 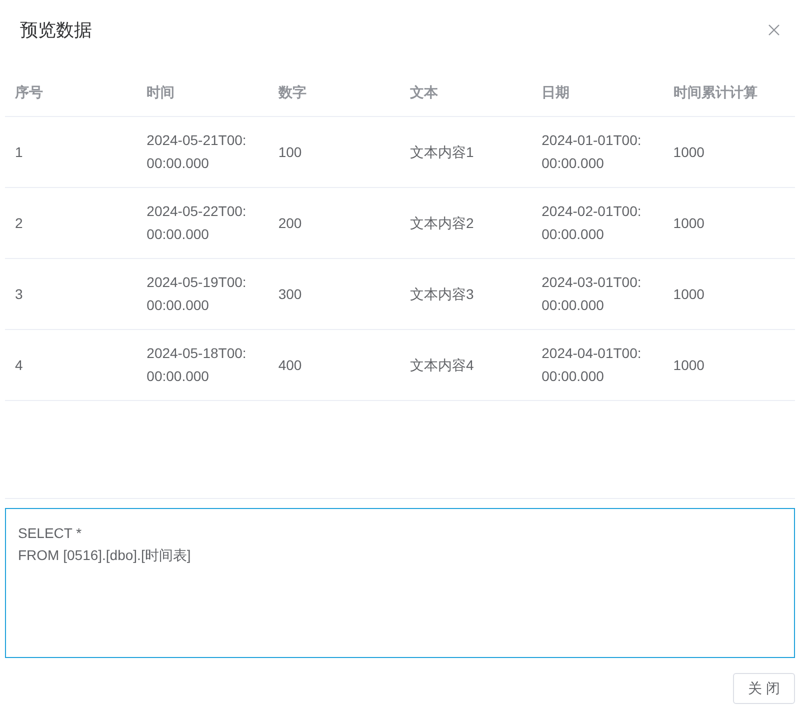 What do you see at coordinates (202, 223) in the screenshot?
I see `table-cell: 2024-05-22T00:00:00.000` at bounding box center [202, 223].